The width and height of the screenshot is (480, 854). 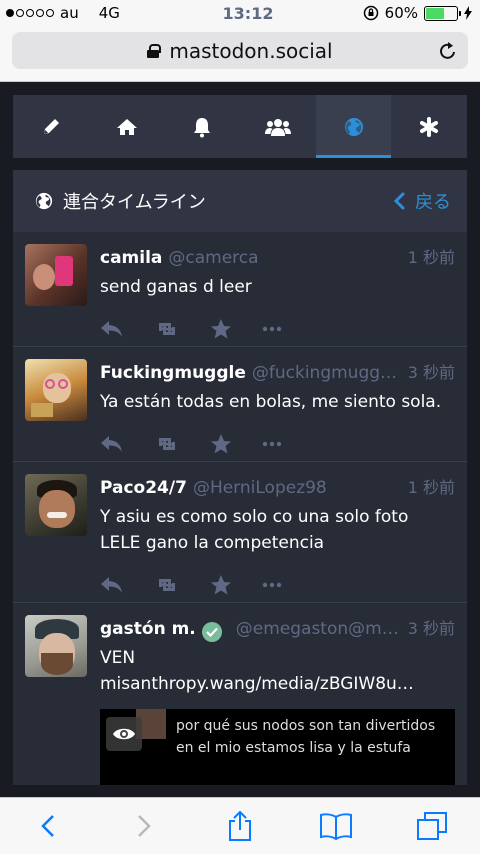 I want to click on tab-federated, so click(x=353, y=126).